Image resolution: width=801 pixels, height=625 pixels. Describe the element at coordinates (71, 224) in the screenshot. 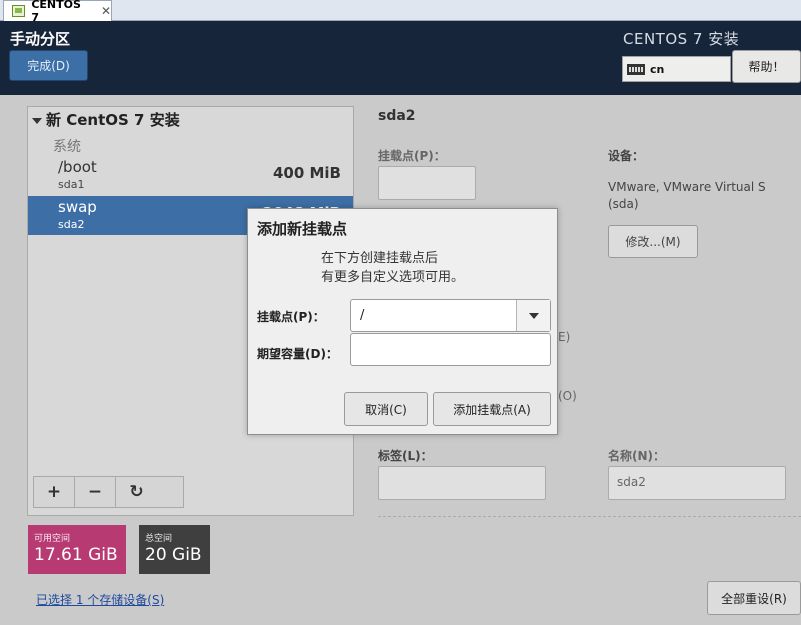

I see `partition-device: sda2` at that location.